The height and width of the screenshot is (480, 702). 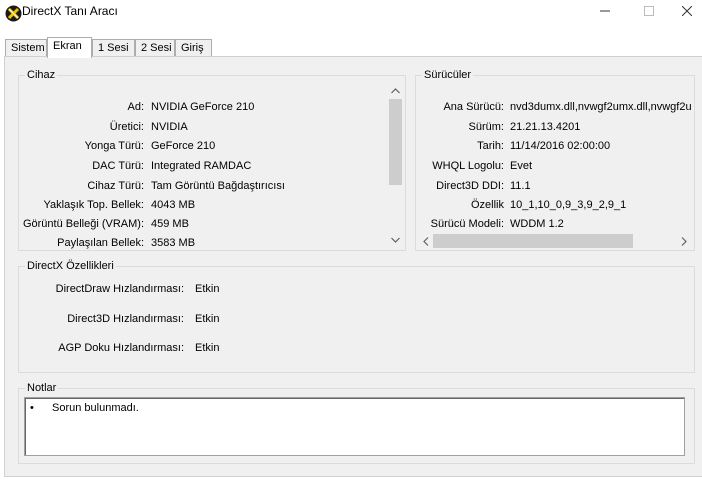 I want to click on maximize-button, so click(x=649, y=11).